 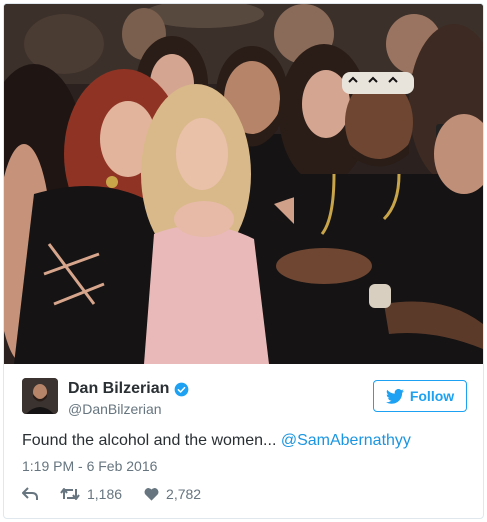 I want to click on reply-icon, so click(x=30, y=493).